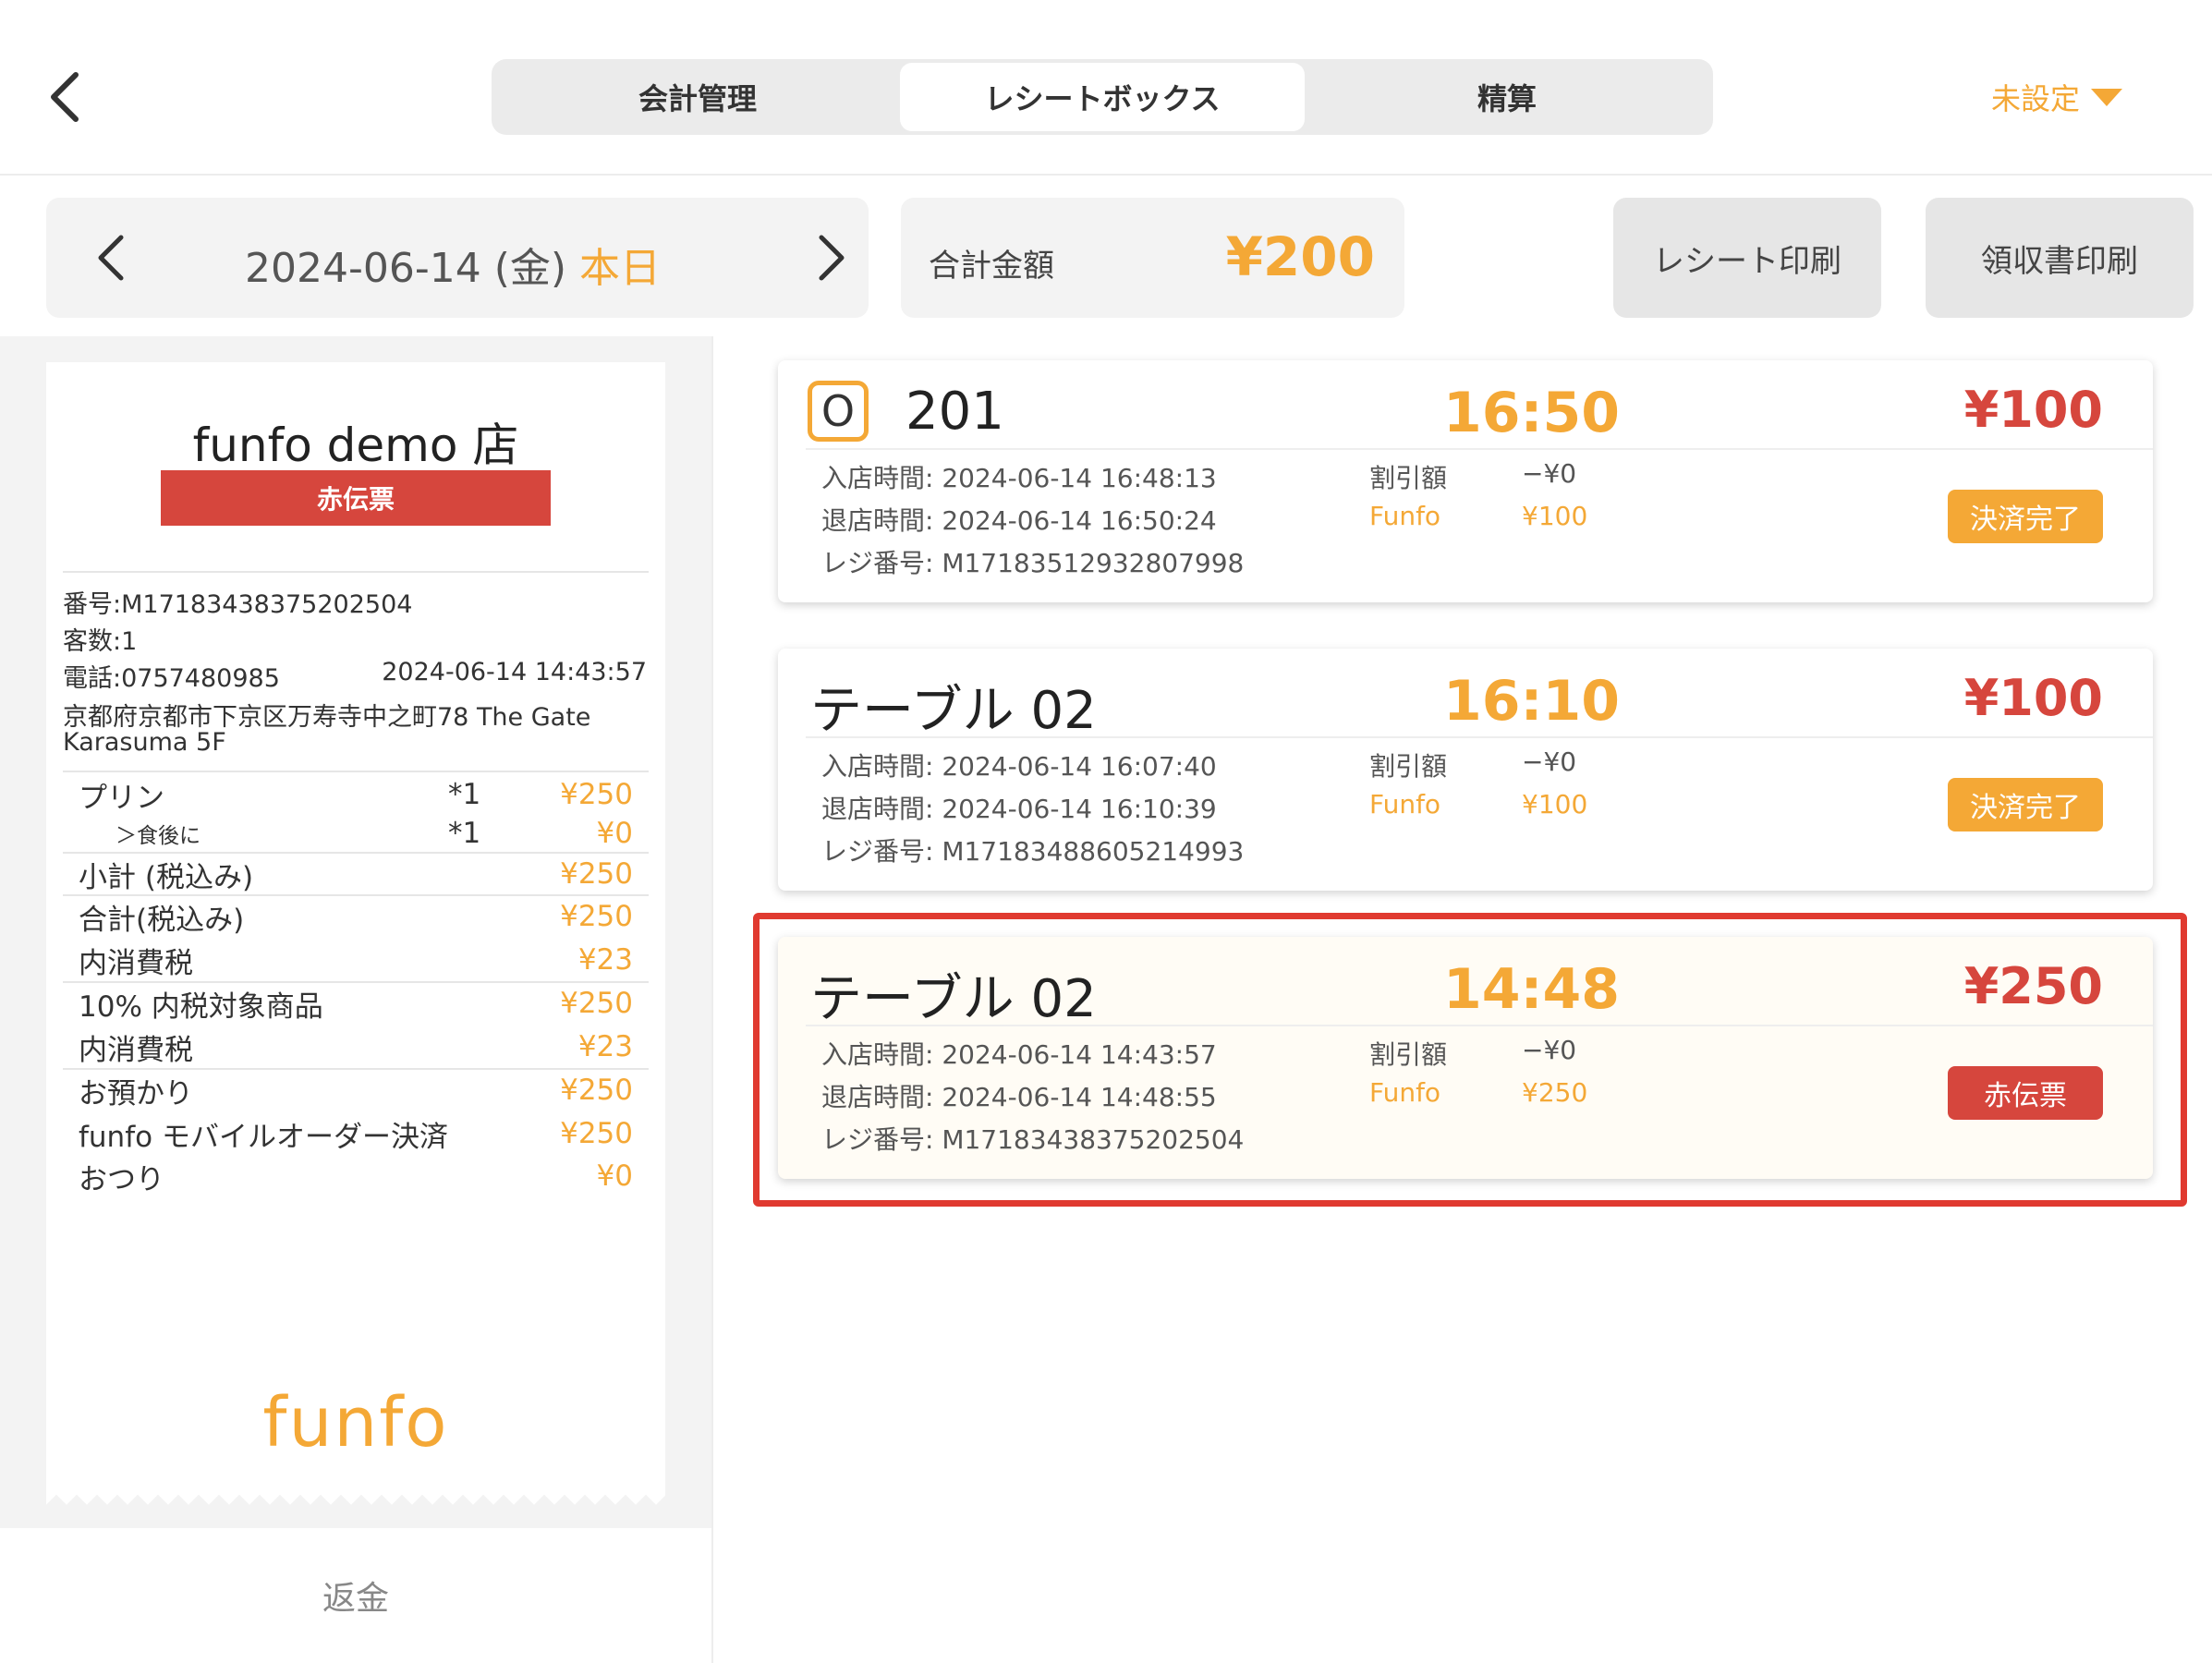 This screenshot has width=2212, height=1663. I want to click on summary-label: 小計 (税込み), so click(166, 877).